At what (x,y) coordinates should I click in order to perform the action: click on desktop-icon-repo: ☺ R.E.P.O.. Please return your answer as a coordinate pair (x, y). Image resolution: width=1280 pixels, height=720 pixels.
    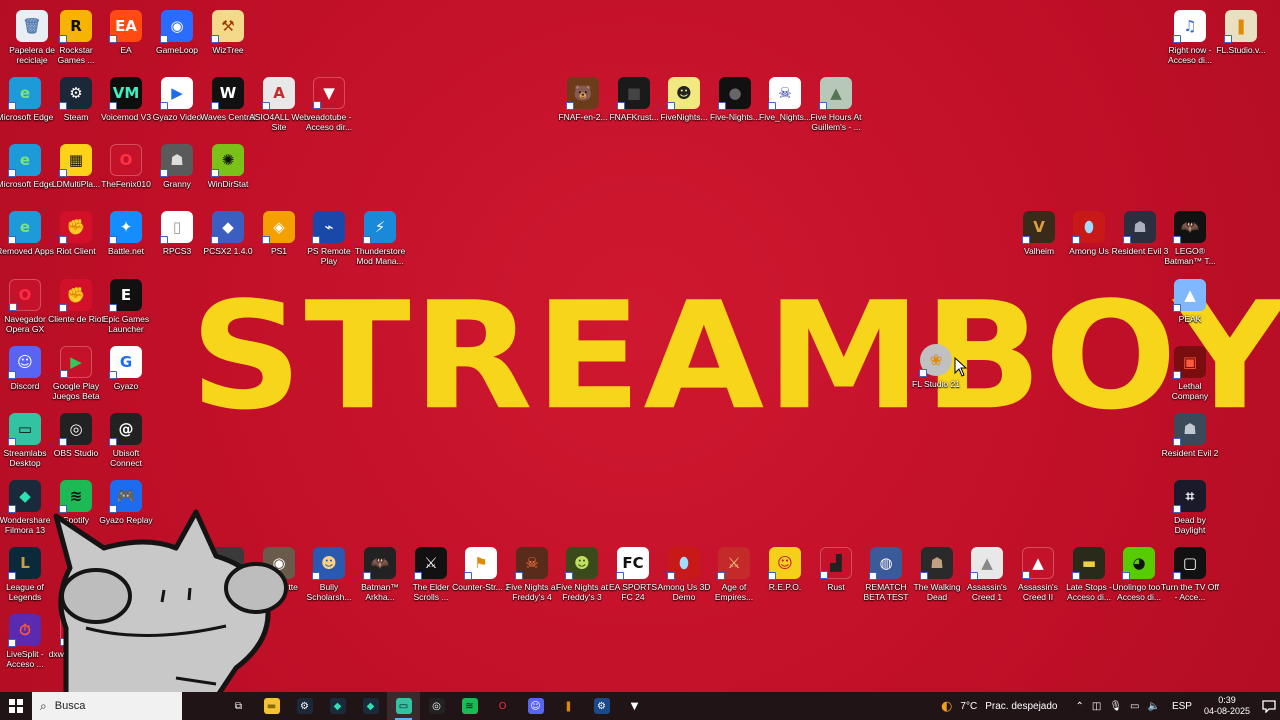
    Looking at the image, I should click on (785, 575).